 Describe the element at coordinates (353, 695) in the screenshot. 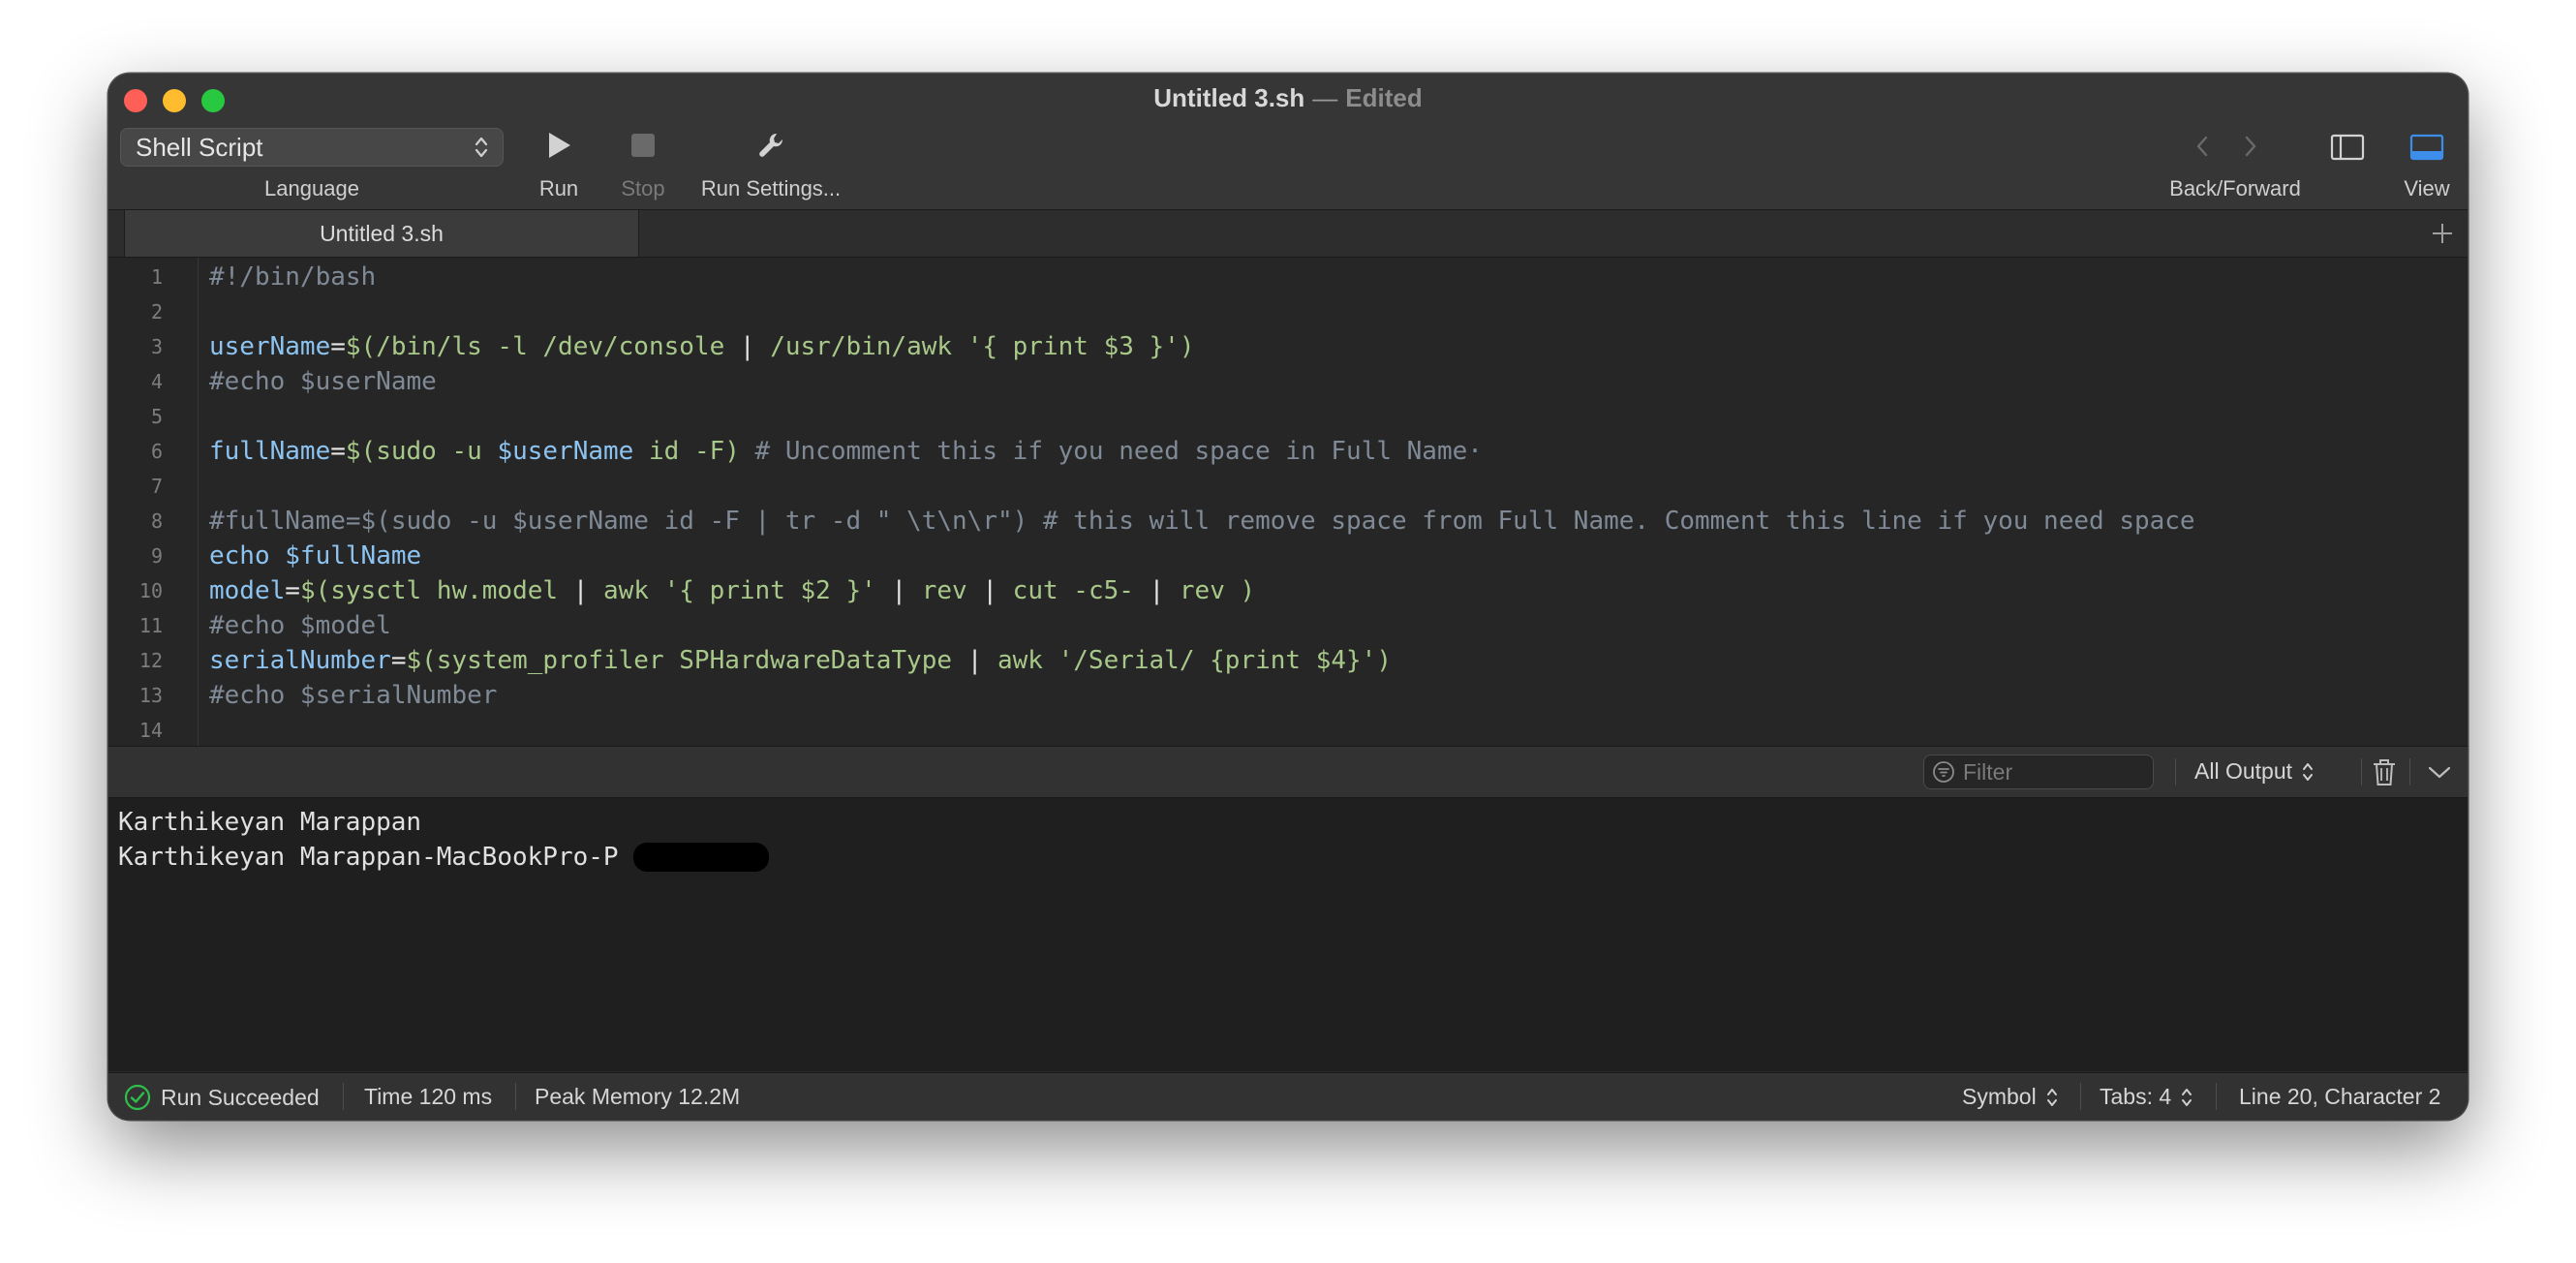

I see `code-text: #echo $serialNumber` at that location.